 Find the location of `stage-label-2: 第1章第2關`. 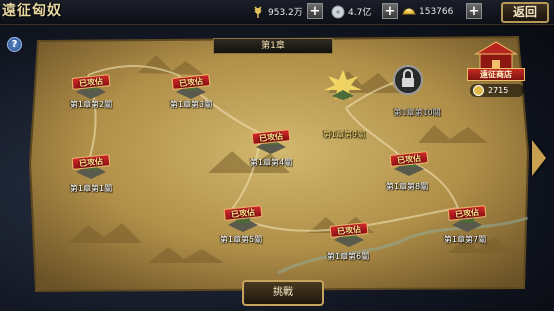

stage-label-2: 第1章第2關 is located at coordinates (91, 104).